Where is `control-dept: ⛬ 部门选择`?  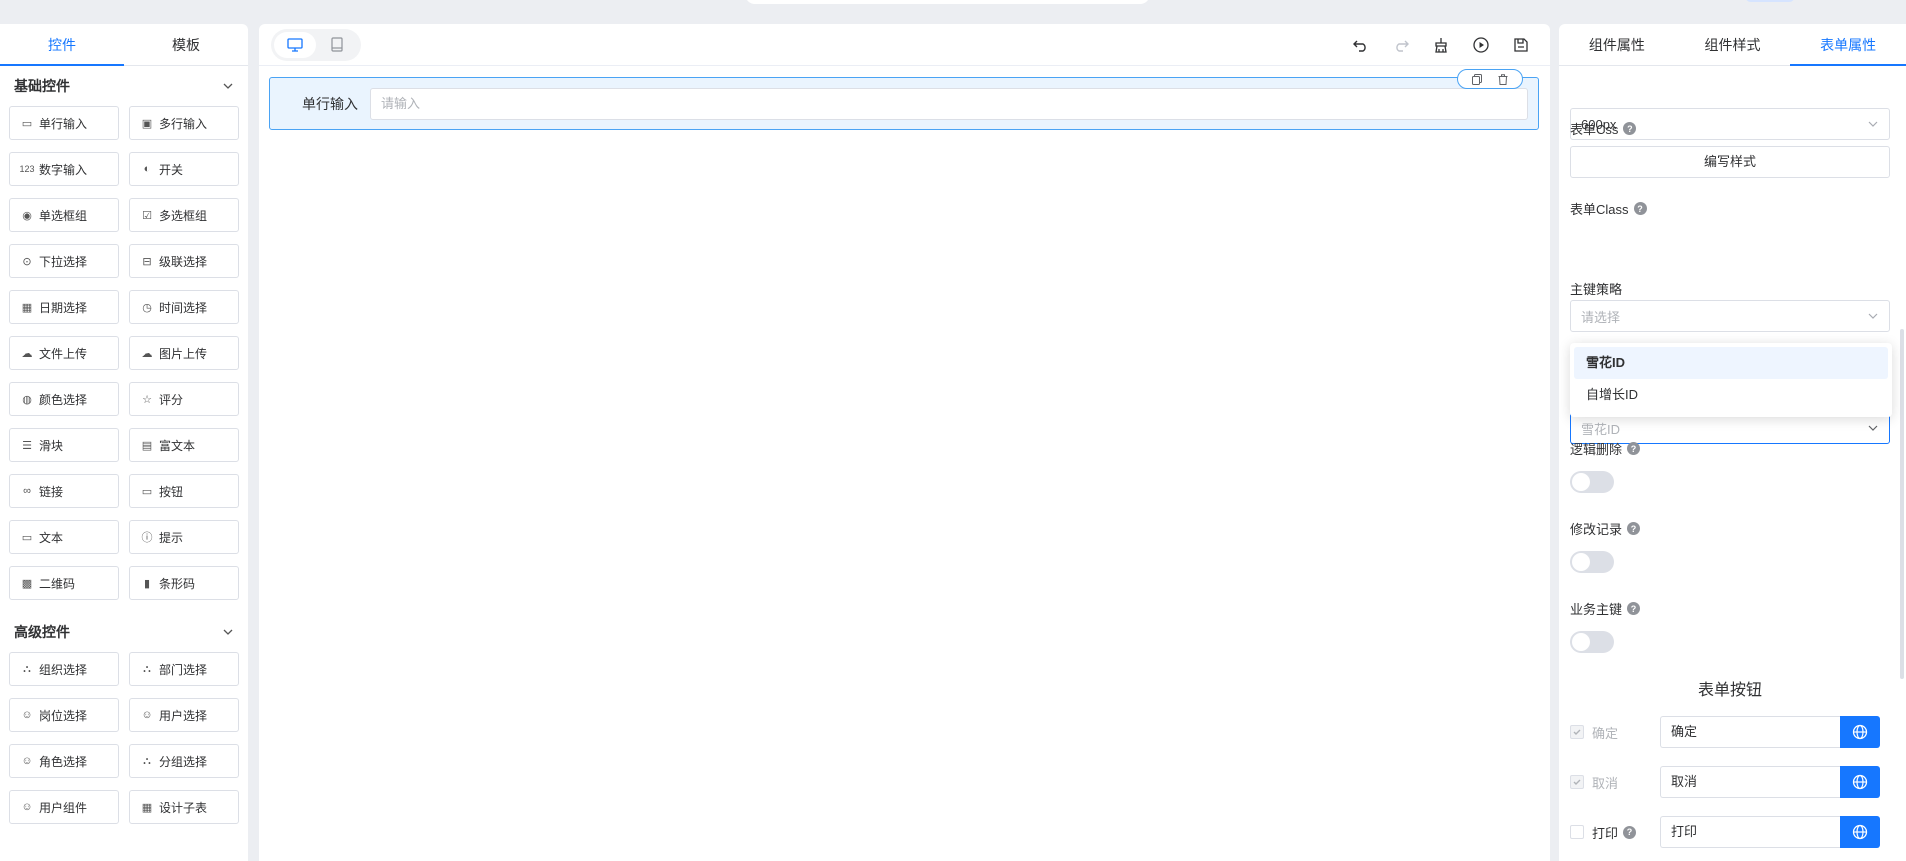 control-dept: ⛬ 部门选择 is located at coordinates (184, 669).